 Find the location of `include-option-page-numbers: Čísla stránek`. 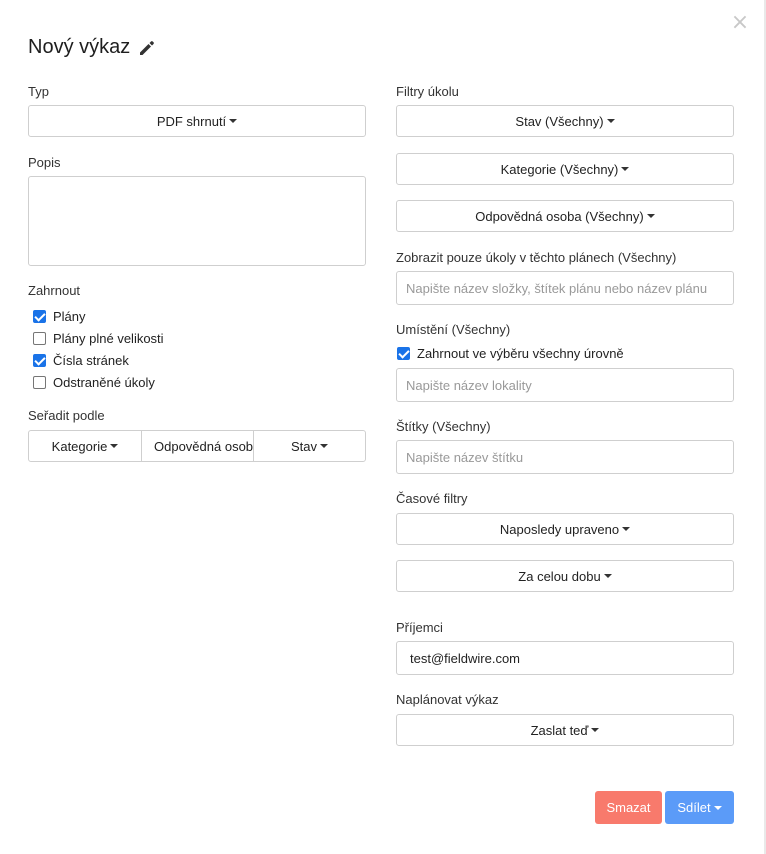

include-option-page-numbers: Čísla stránek is located at coordinates (81, 360).